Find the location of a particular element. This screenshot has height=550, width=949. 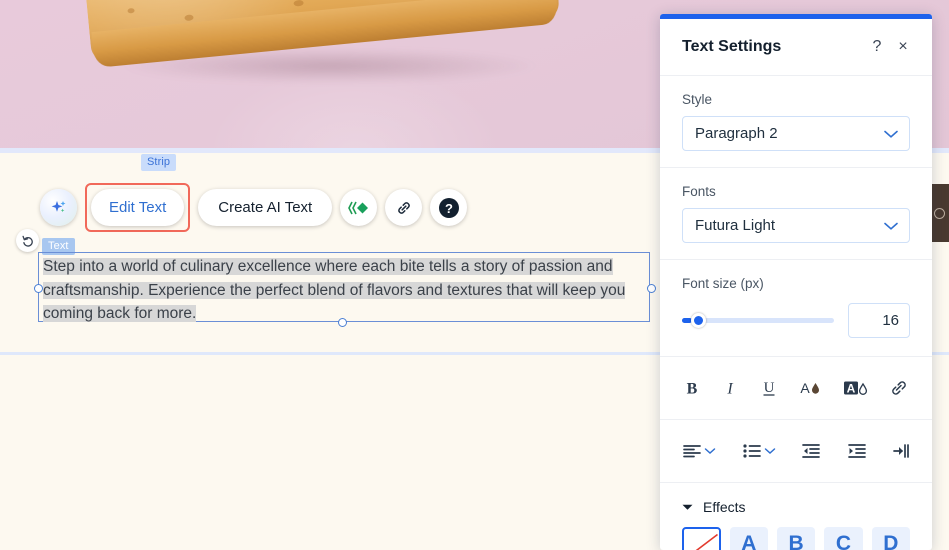

link-icon is located at coordinates (404, 208).